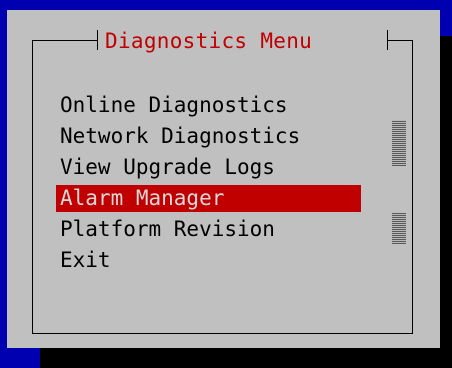 The height and width of the screenshot is (368, 452). I want to click on menu-item-network-diagnostics: Network Diagnostics, so click(208, 136).